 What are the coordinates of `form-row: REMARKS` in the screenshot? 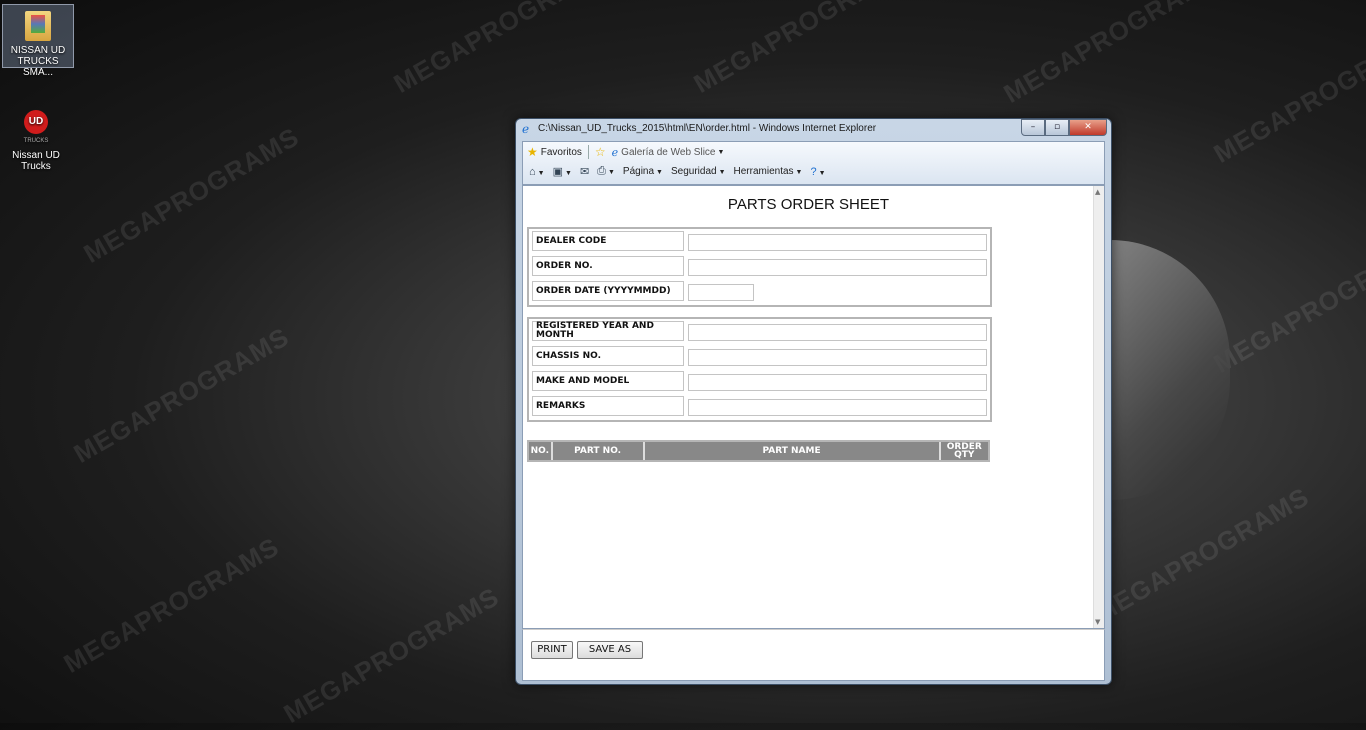 It's located at (759, 407).